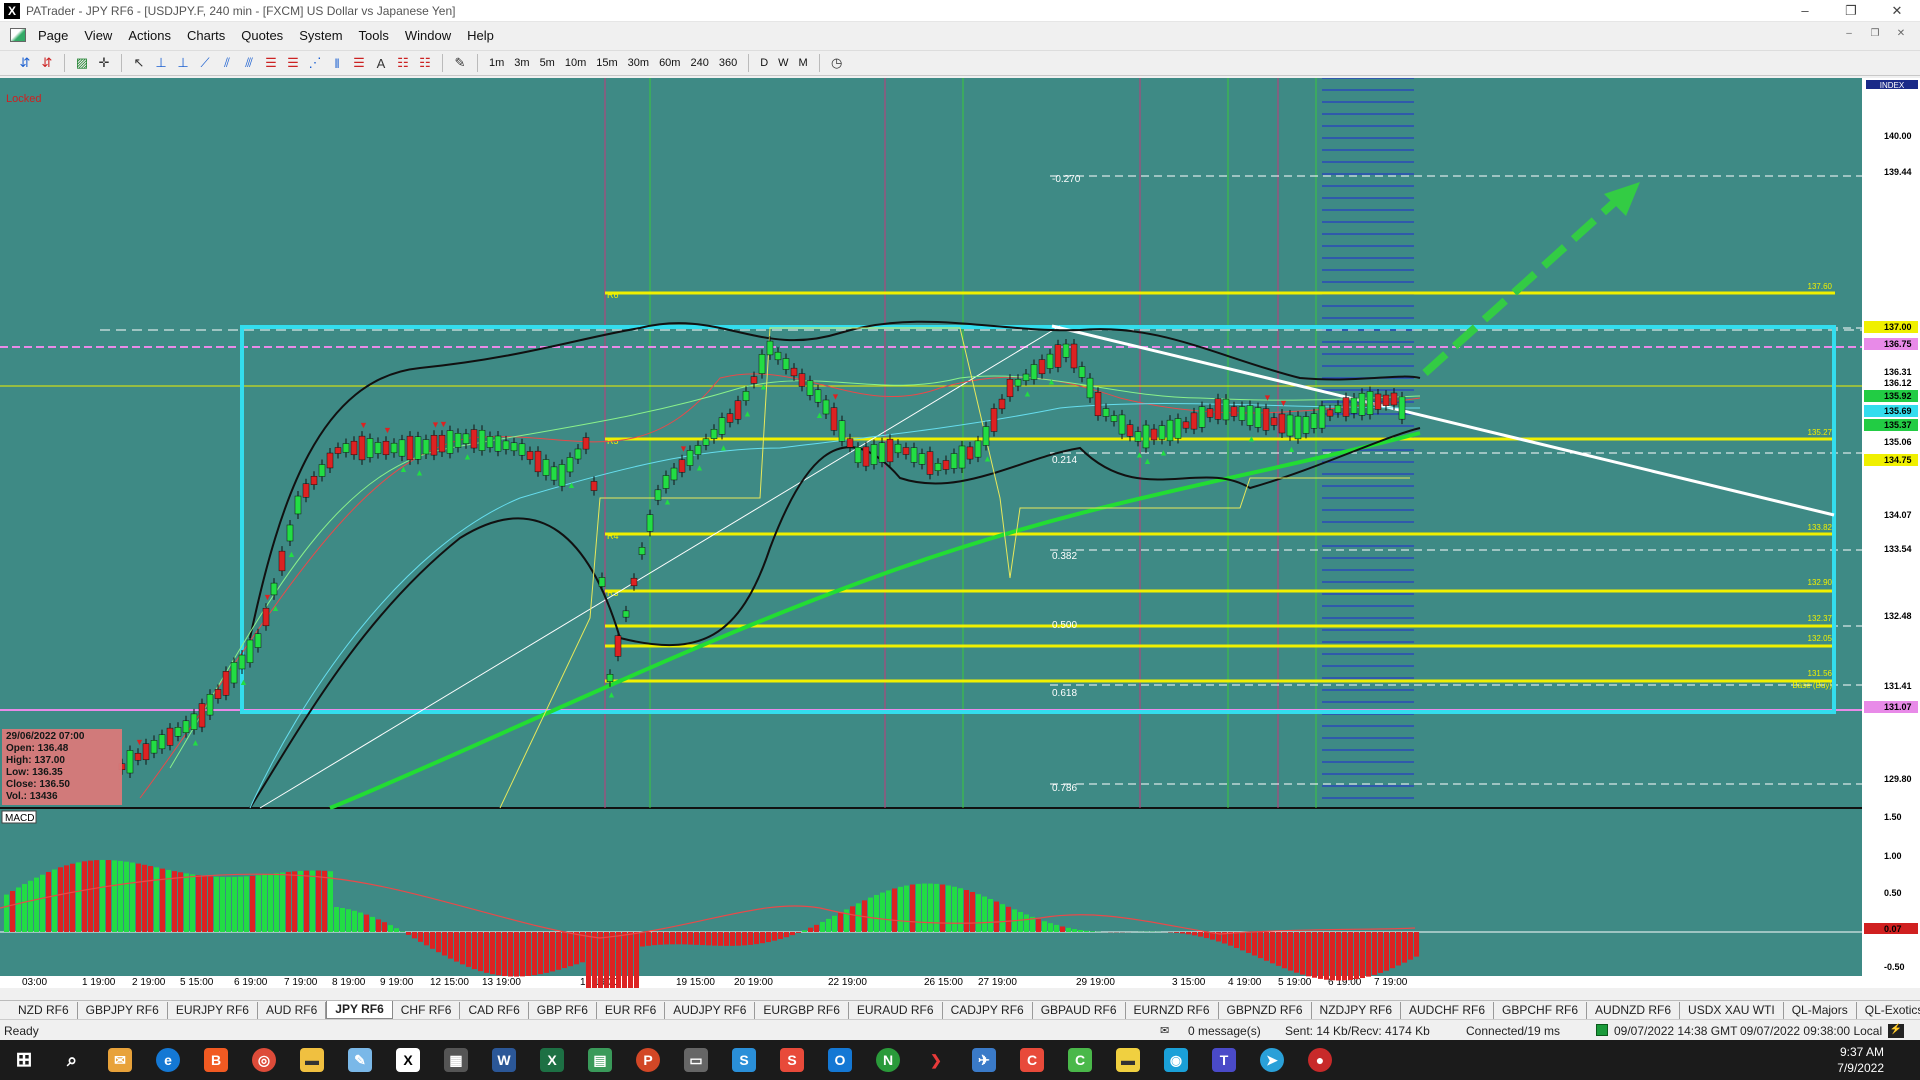 This screenshot has width=1920, height=1080. What do you see at coordinates (315, 63) in the screenshot?
I see `gann-fan-icon: ⋰` at bounding box center [315, 63].